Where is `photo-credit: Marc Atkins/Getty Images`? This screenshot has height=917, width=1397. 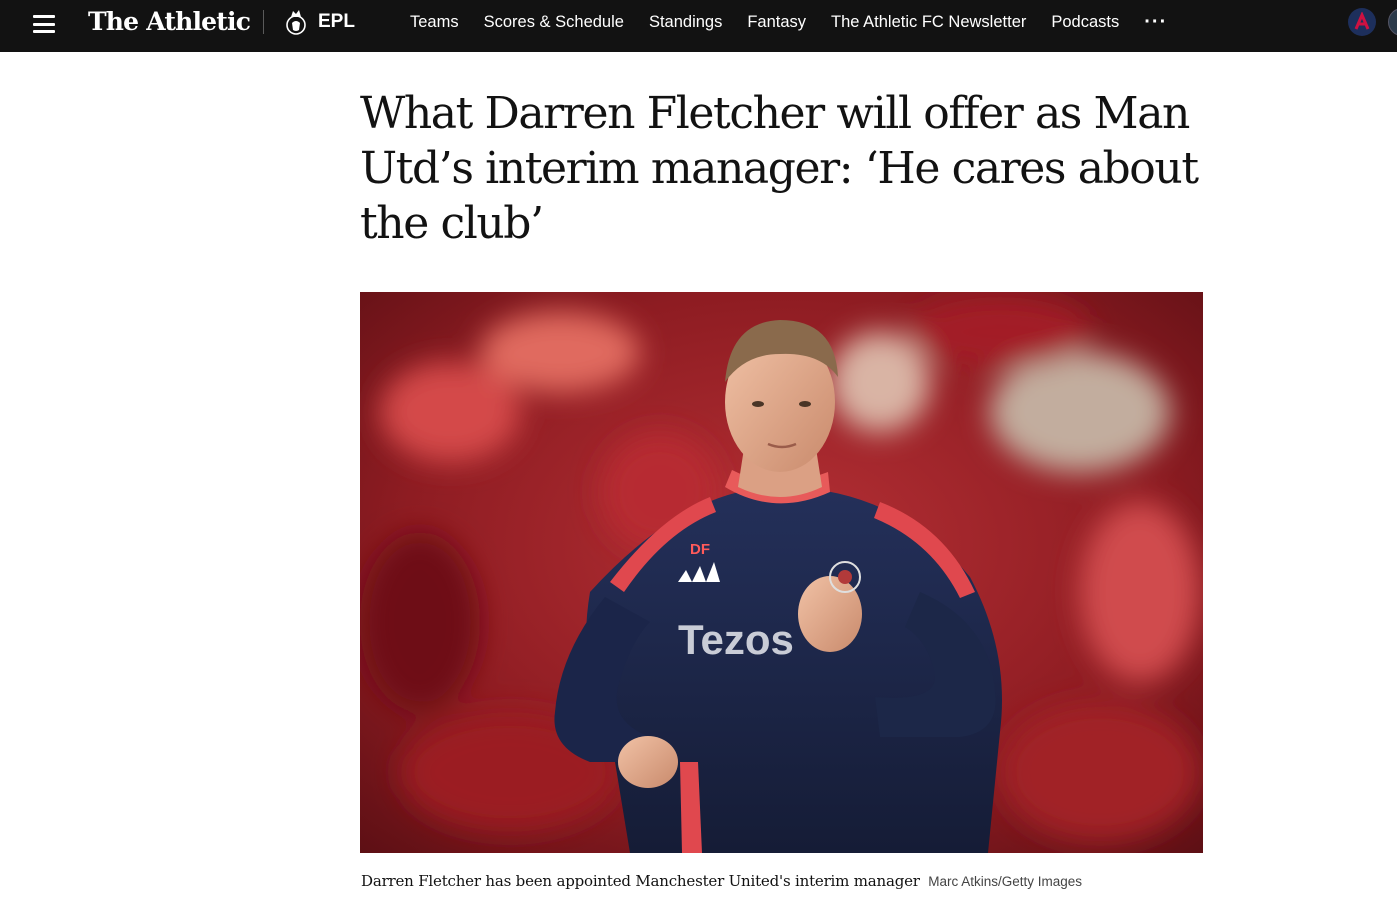
photo-credit: Marc Atkins/Getty Images is located at coordinates (1005, 881).